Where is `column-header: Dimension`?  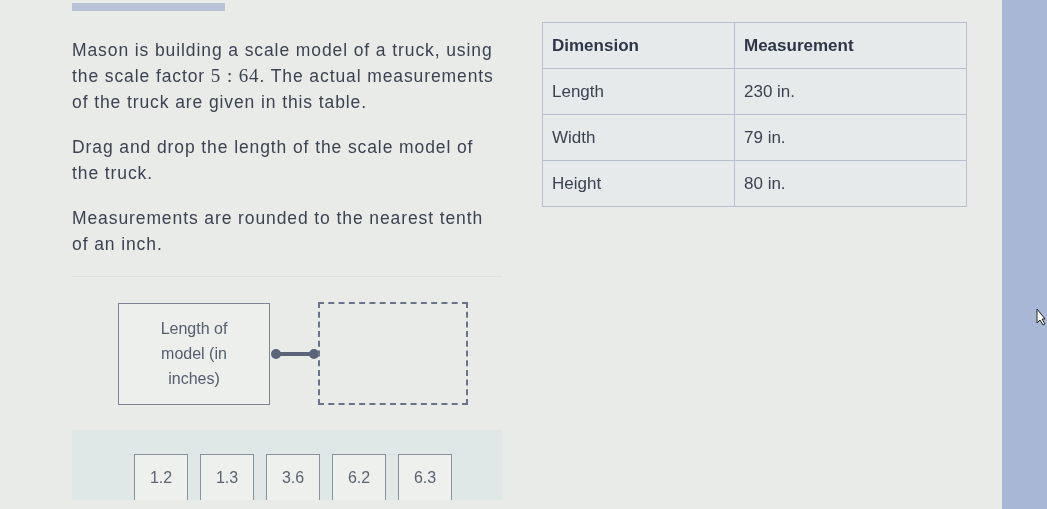
column-header: Dimension is located at coordinates (638, 45).